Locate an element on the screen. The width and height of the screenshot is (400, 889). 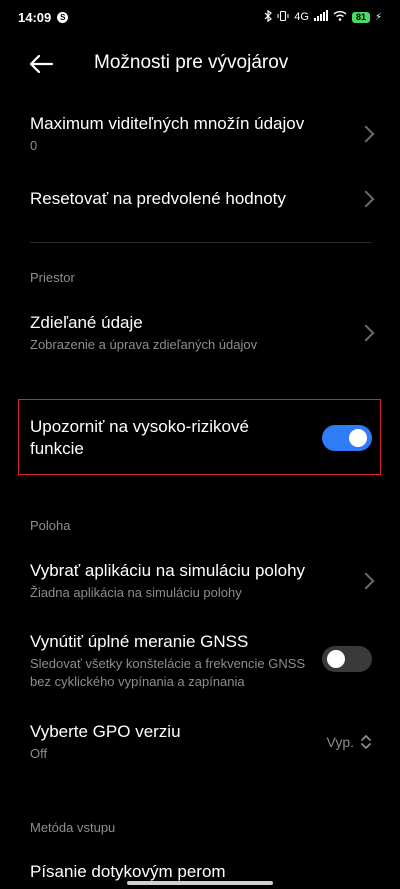
reset-defaults-row: Resetovať na predvolené hodnoty is located at coordinates (202, 199).